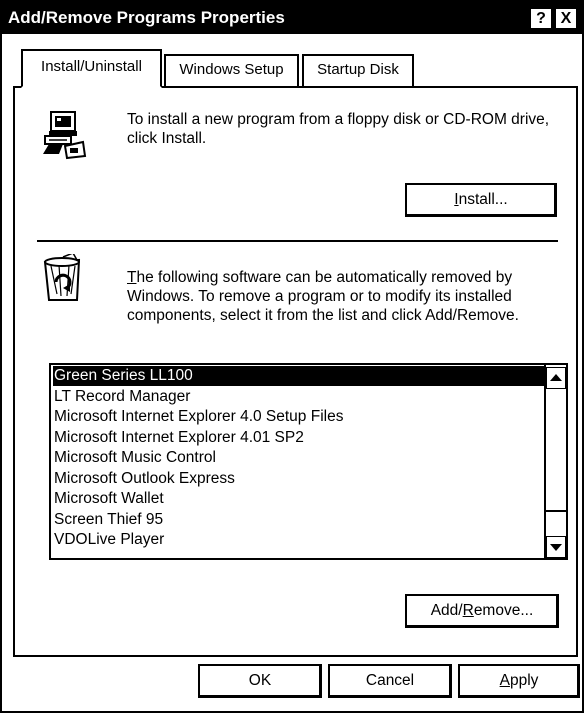  I want to click on vertical-scrollbar, so click(555, 461).